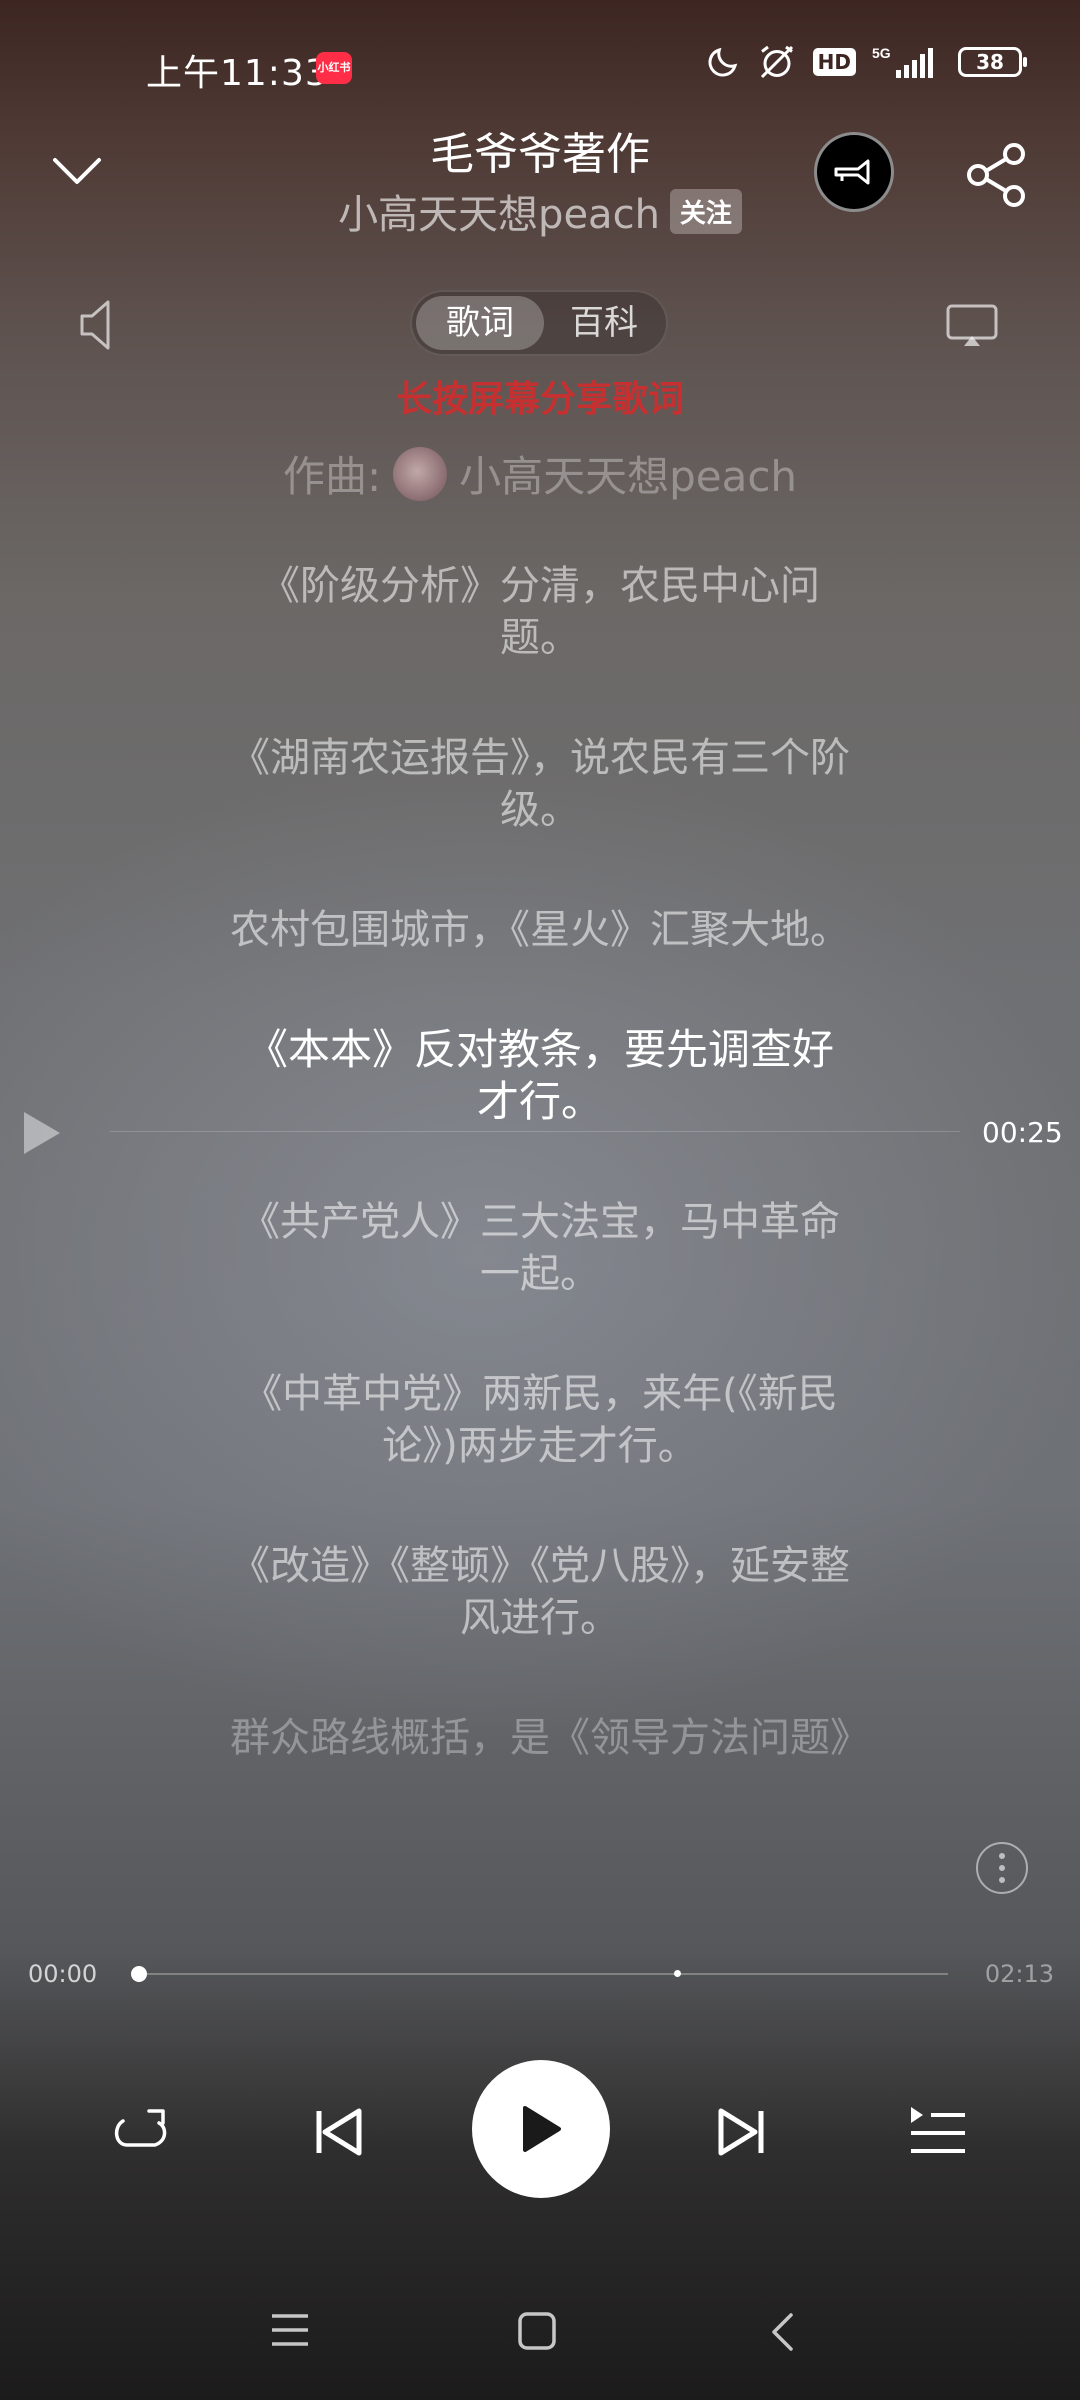  What do you see at coordinates (334, 68) in the screenshot?
I see `xiaohongshu-badge-icon: 小红书` at bounding box center [334, 68].